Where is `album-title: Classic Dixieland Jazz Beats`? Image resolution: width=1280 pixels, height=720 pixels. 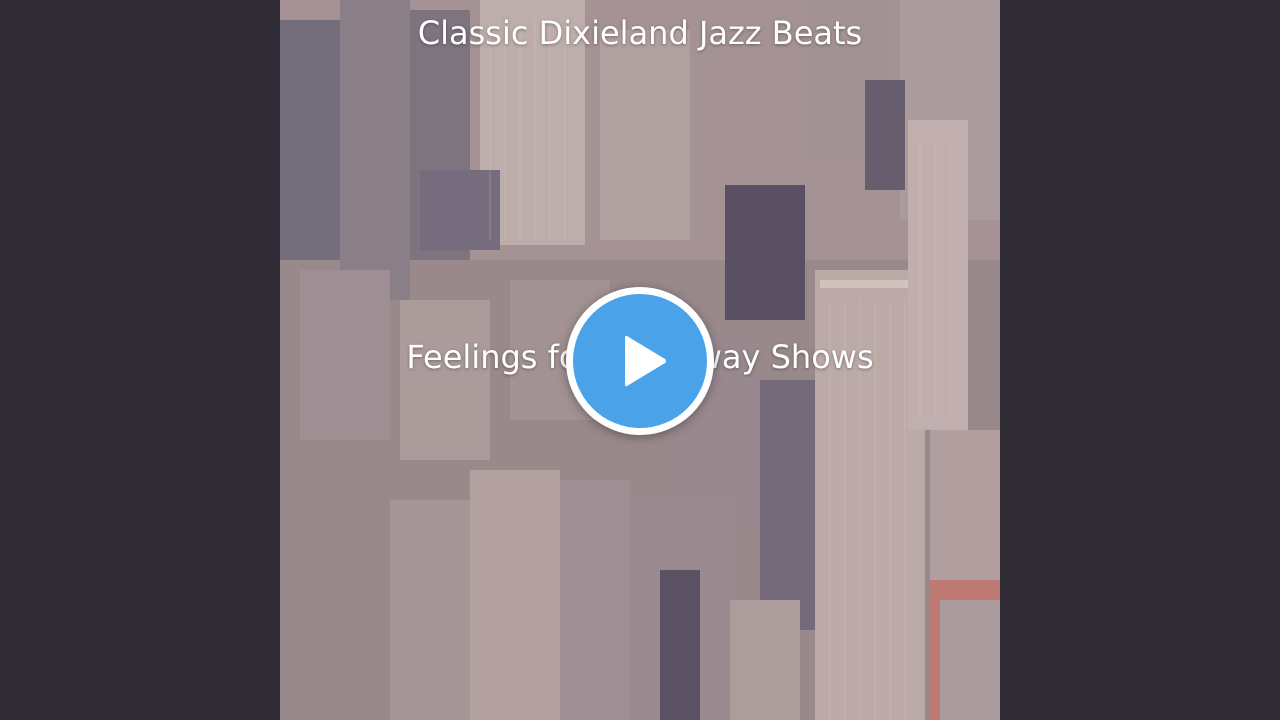
album-title: Classic Dixieland Jazz Beats is located at coordinates (640, 33).